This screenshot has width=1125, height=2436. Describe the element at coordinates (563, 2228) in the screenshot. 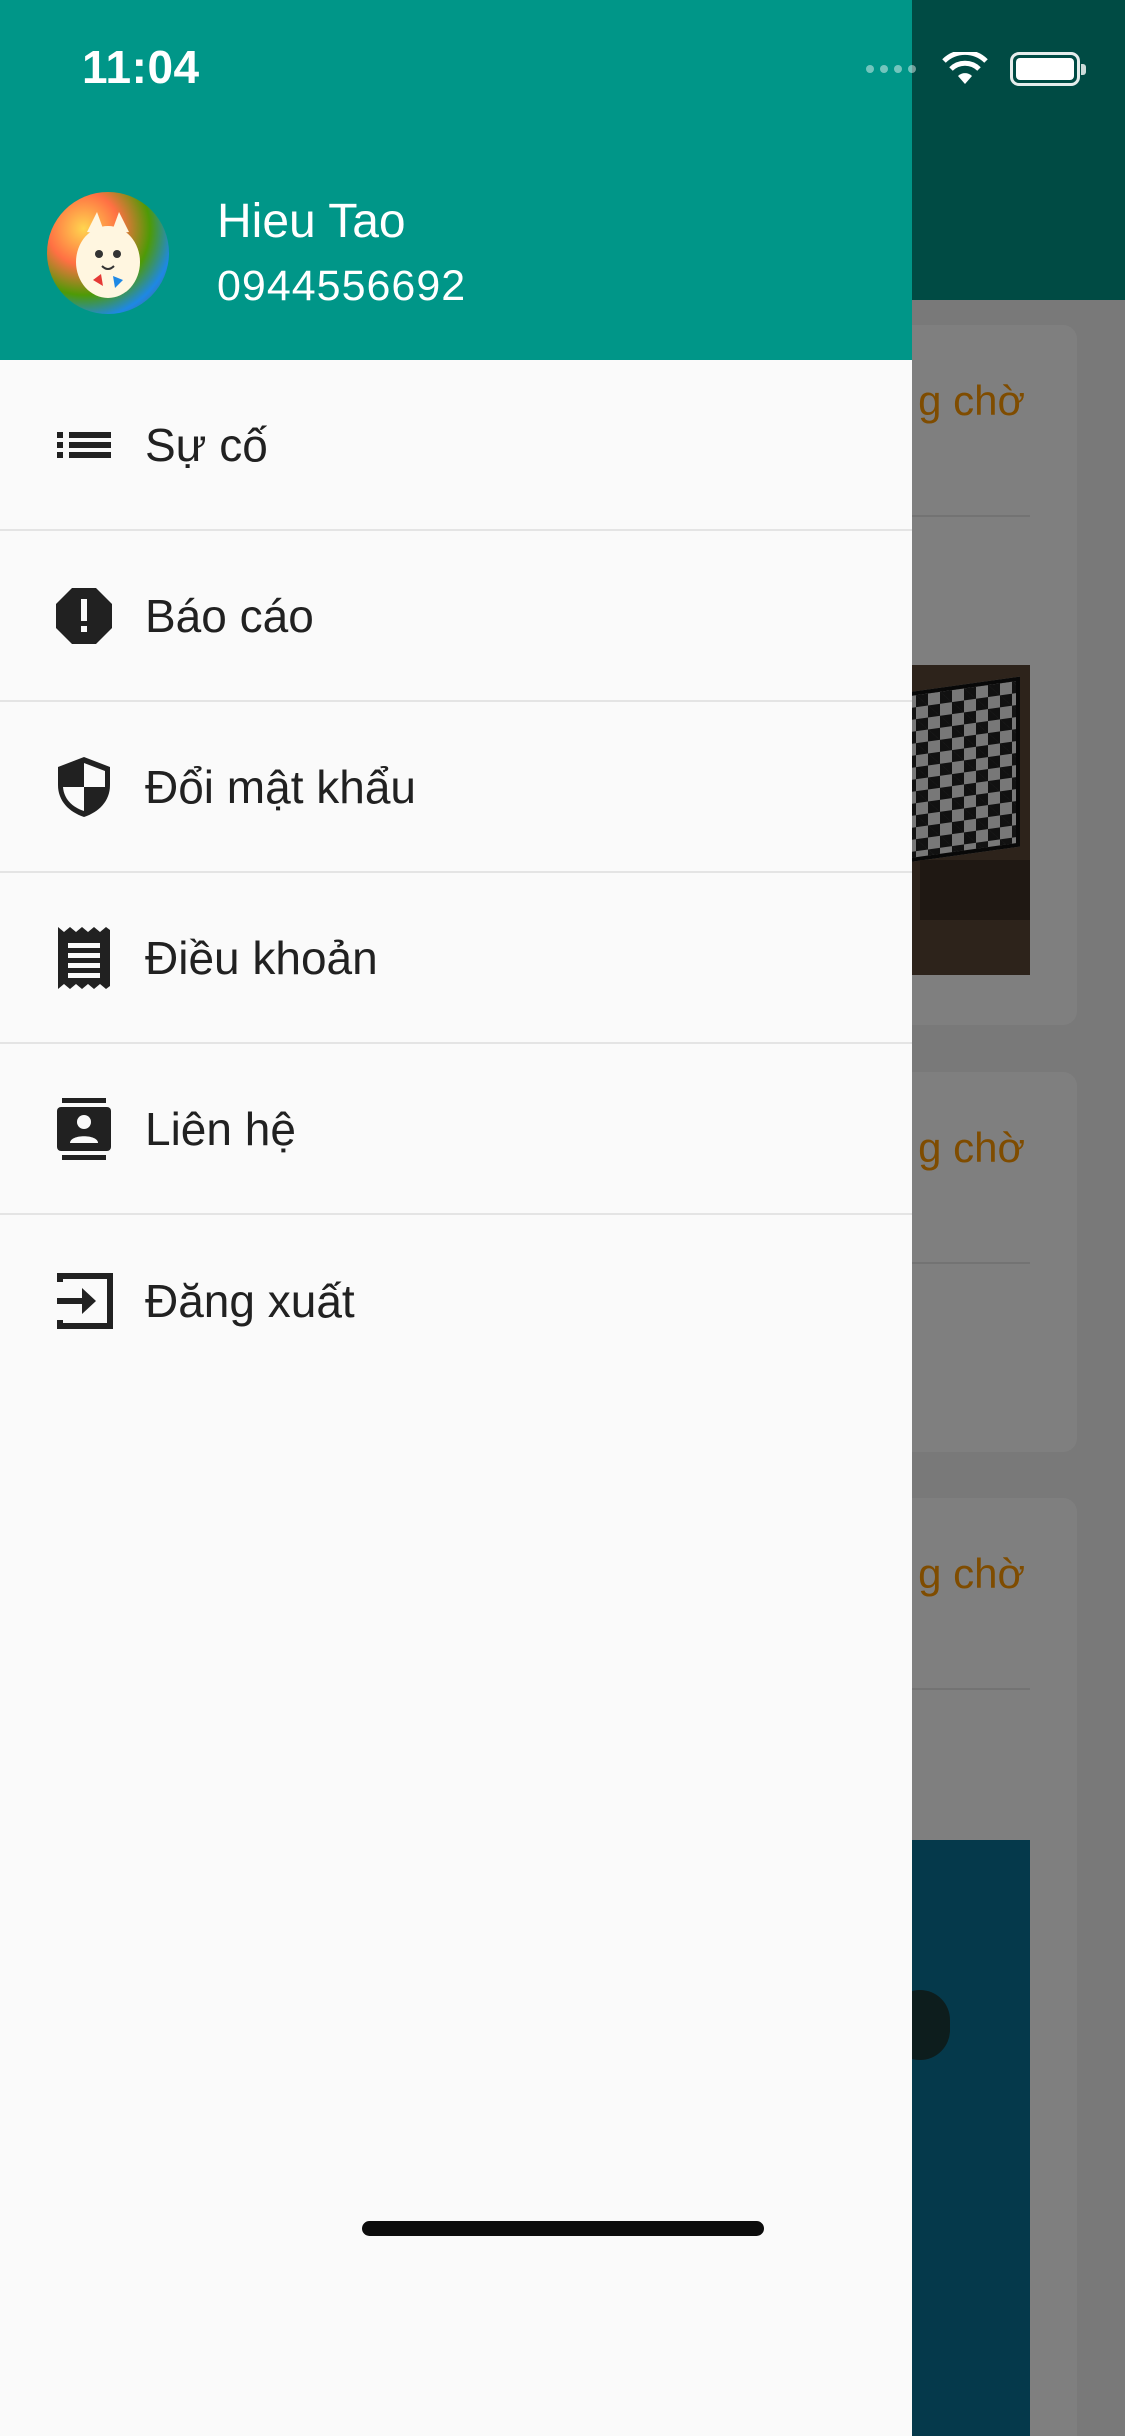

I see `home-indicator` at that location.